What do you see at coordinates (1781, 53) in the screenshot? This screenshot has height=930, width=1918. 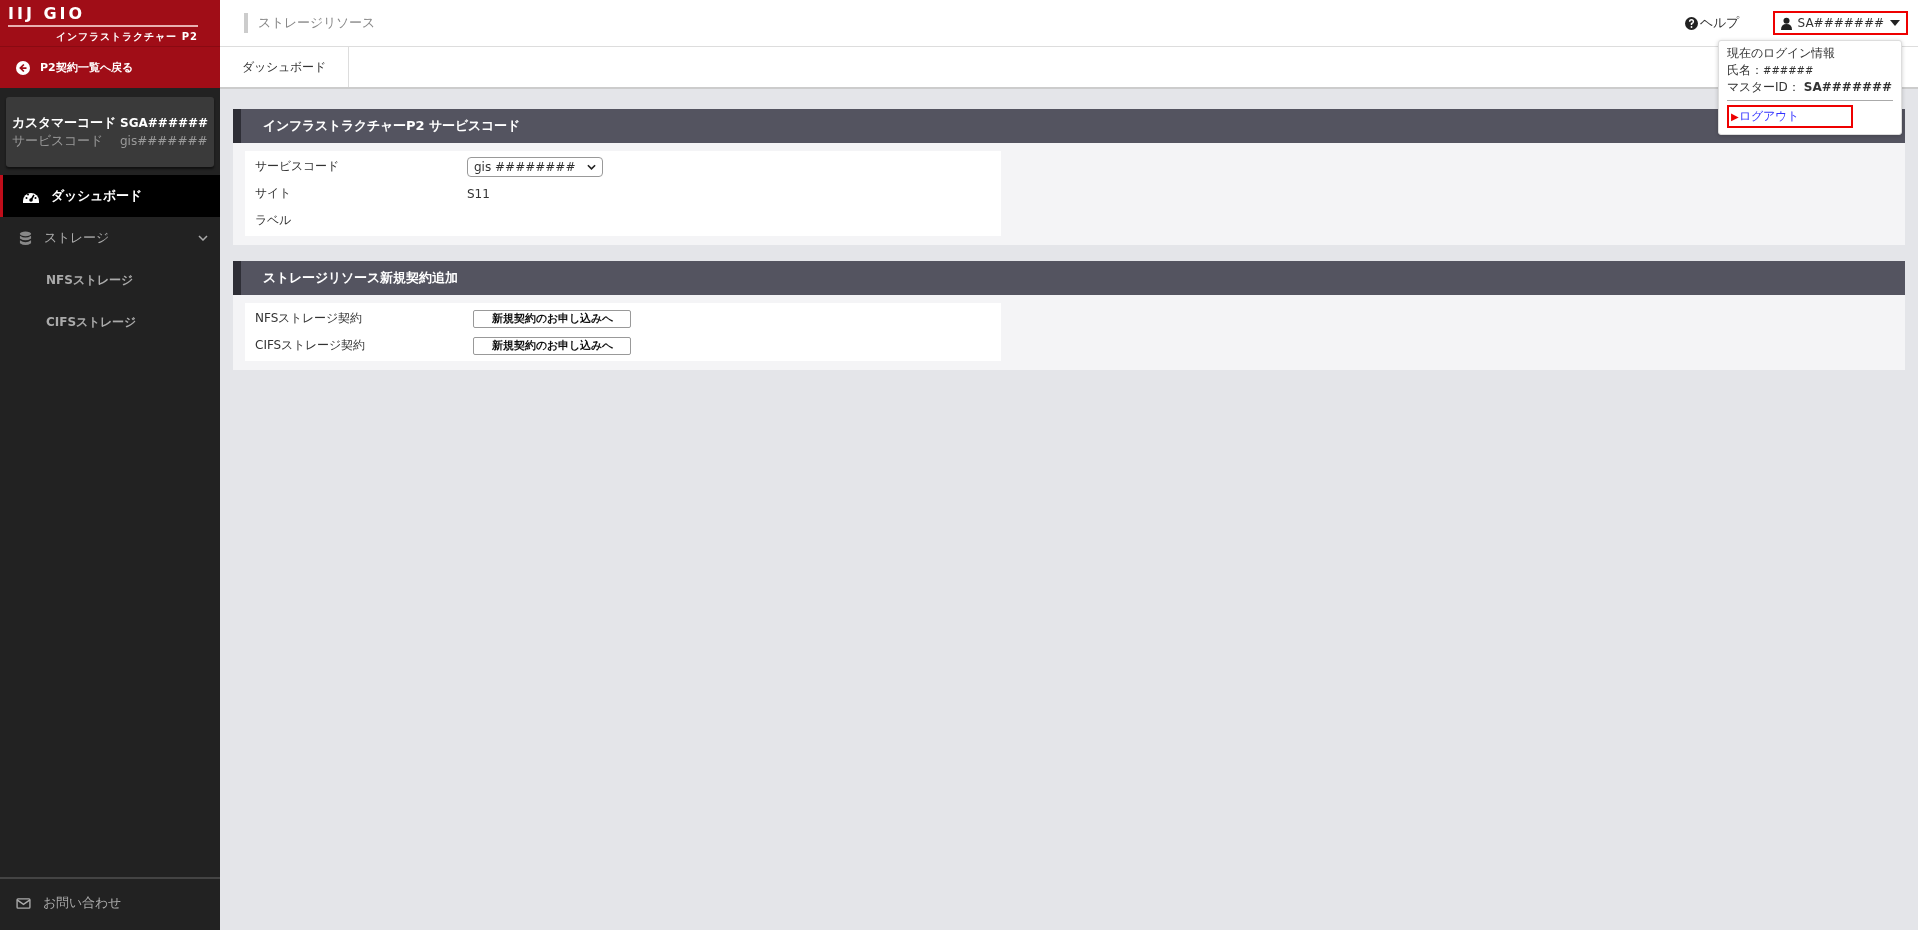 I see `login-info-heading: 現在のログイン情報` at bounding box center [1781, 53].